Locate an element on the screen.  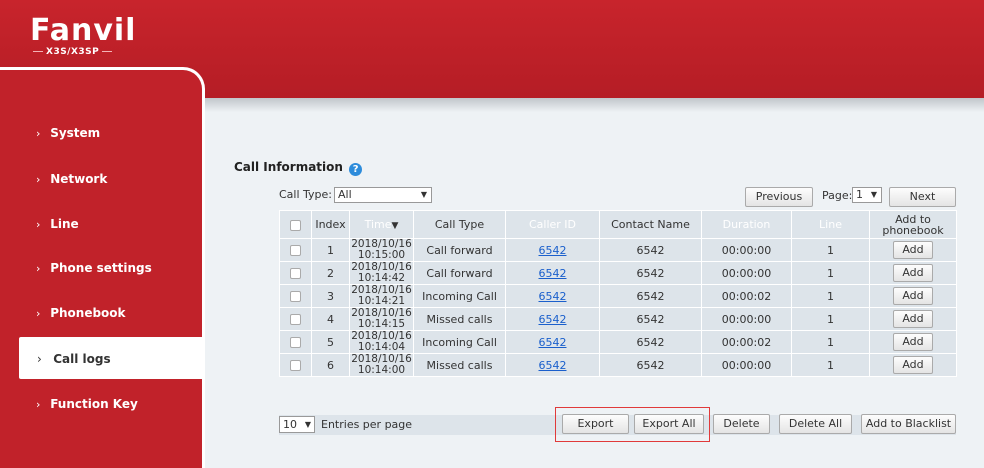
previous-button: Previous is located at coordinates (779, 197).